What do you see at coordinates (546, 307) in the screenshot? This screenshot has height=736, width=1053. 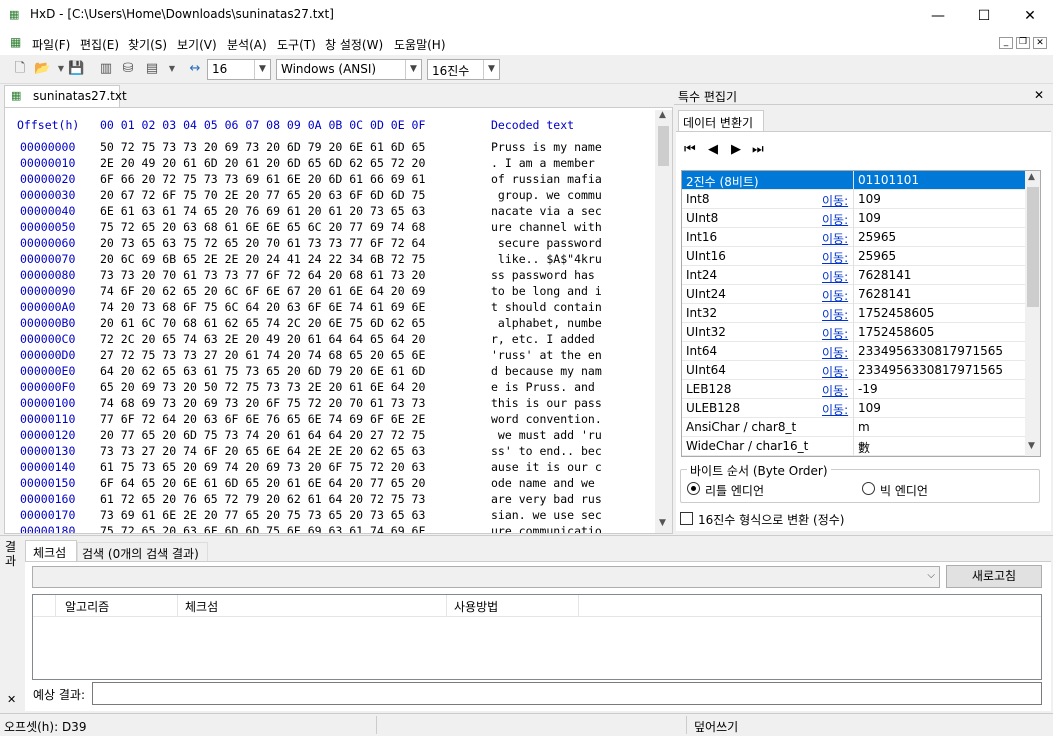 I see `row-decoded-text: t should contain` at bounding box center [546, 307].